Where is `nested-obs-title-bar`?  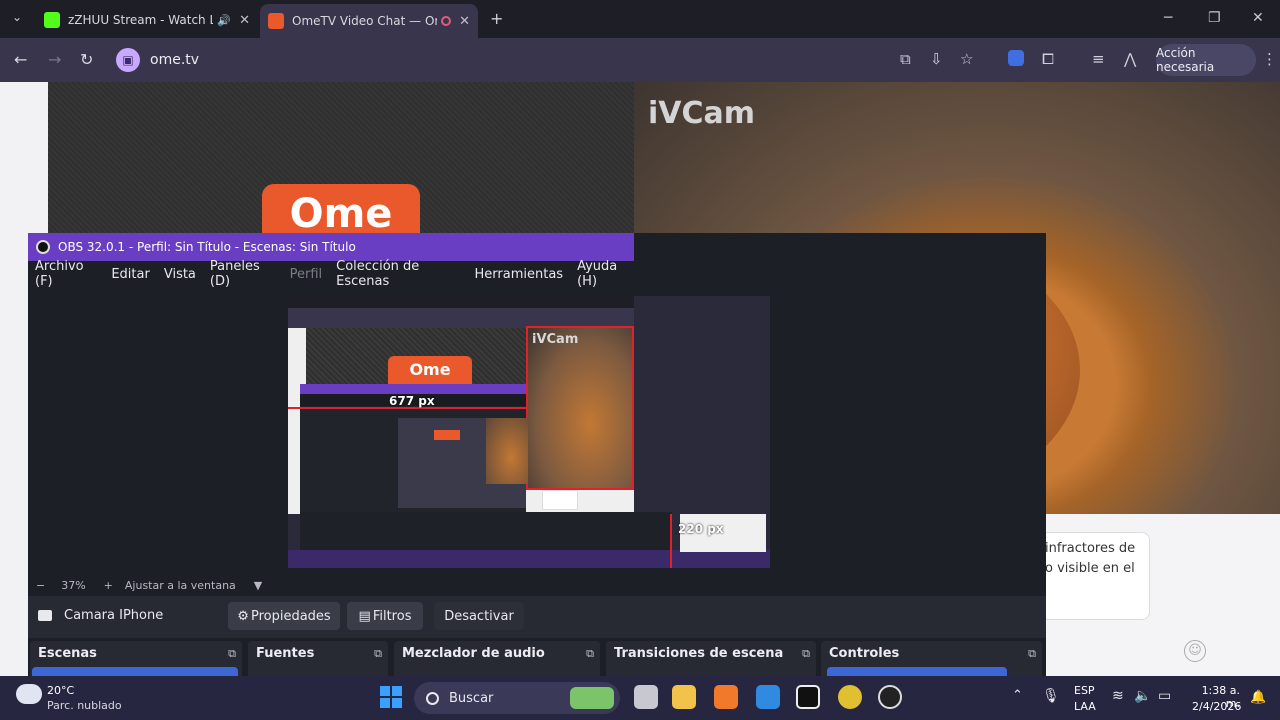 nested-obs-title-bar is located at coordinates (413, 389).